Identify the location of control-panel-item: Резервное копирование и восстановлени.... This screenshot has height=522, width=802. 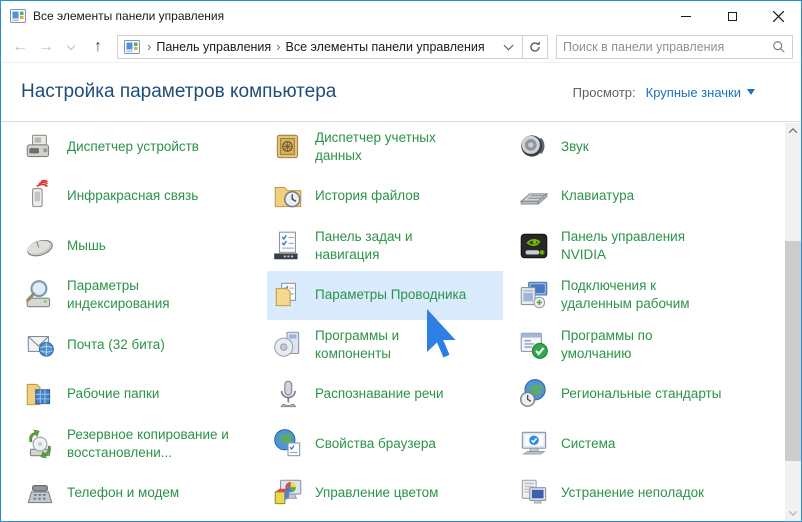
(138, 444).